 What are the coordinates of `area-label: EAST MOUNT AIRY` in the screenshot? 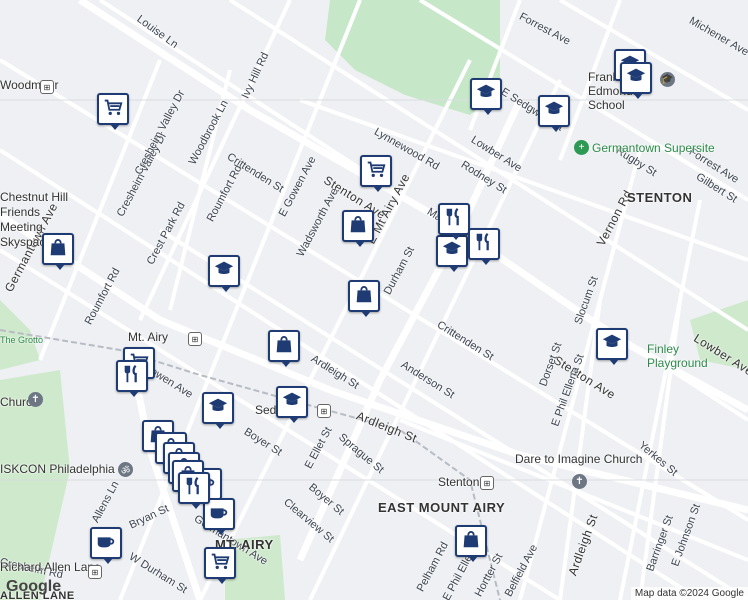 It's located at (442, 507).